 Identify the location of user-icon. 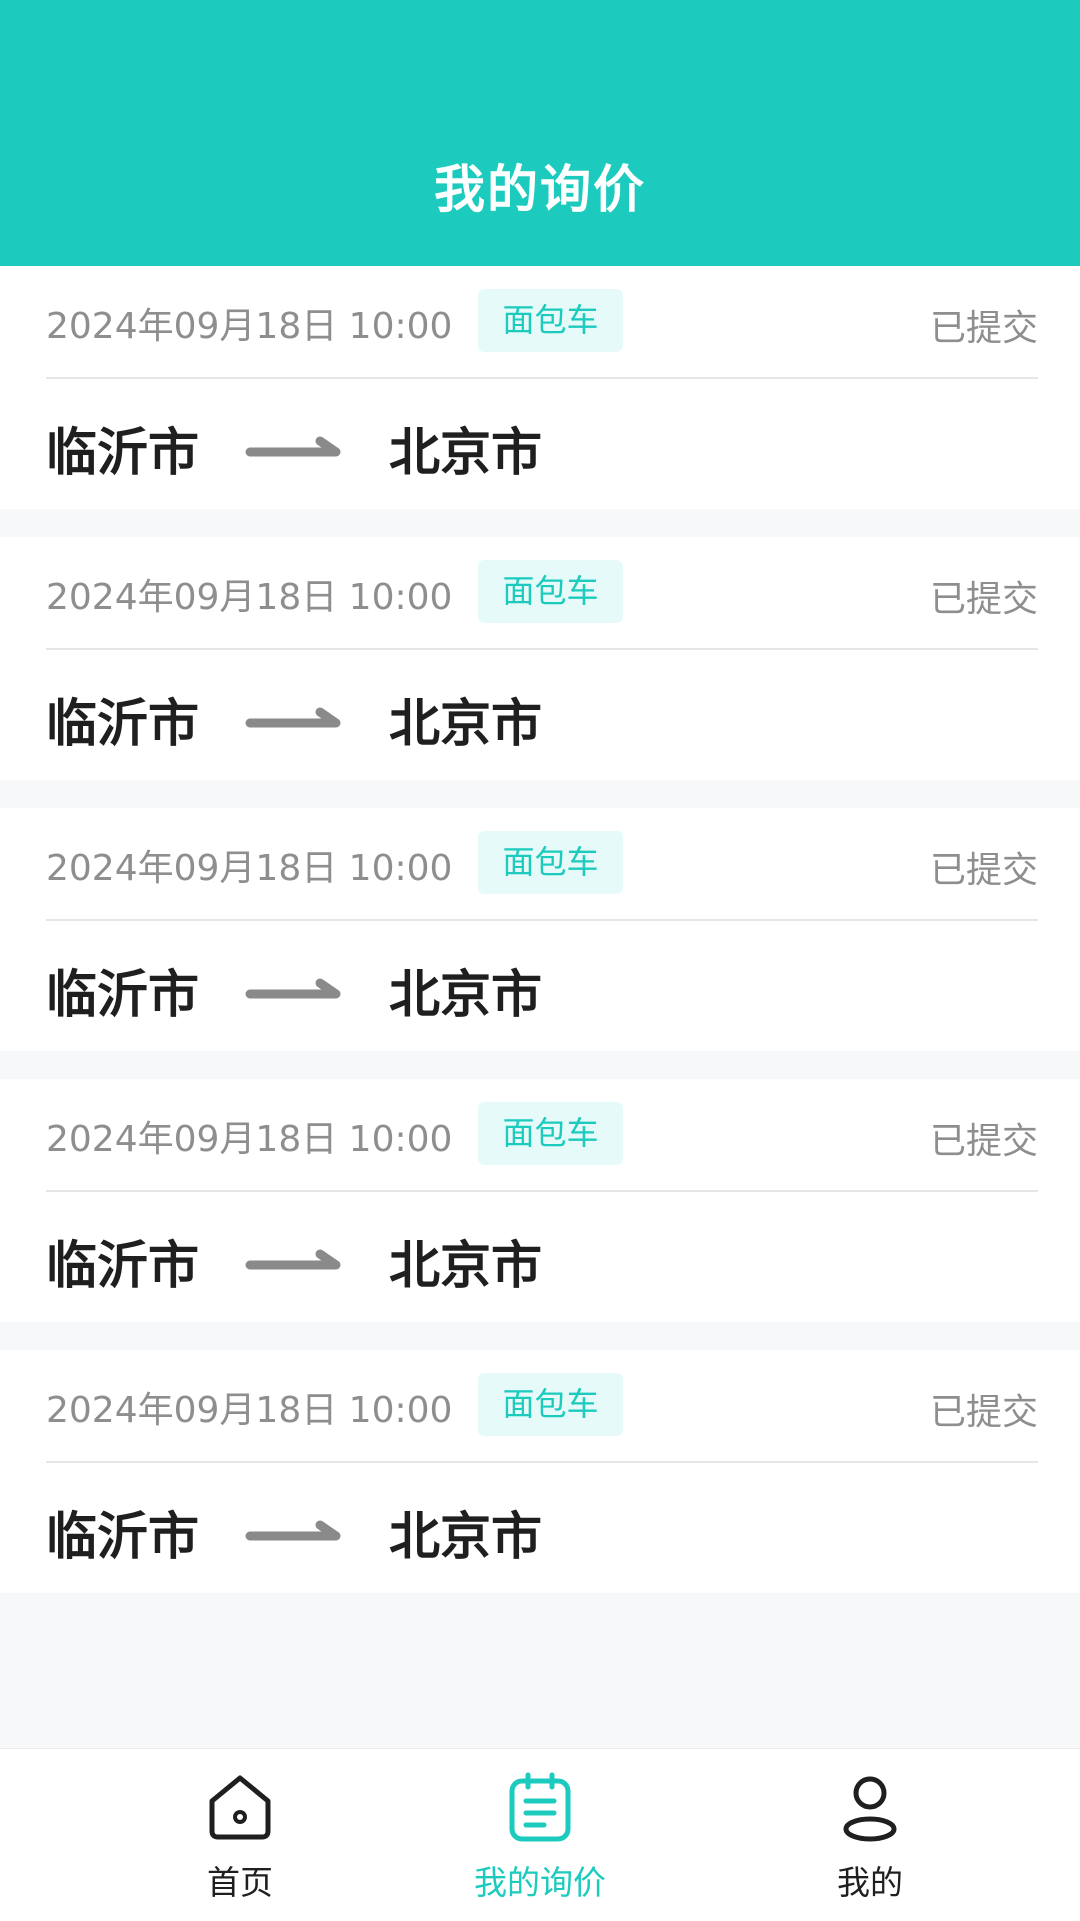
(870, 1809).